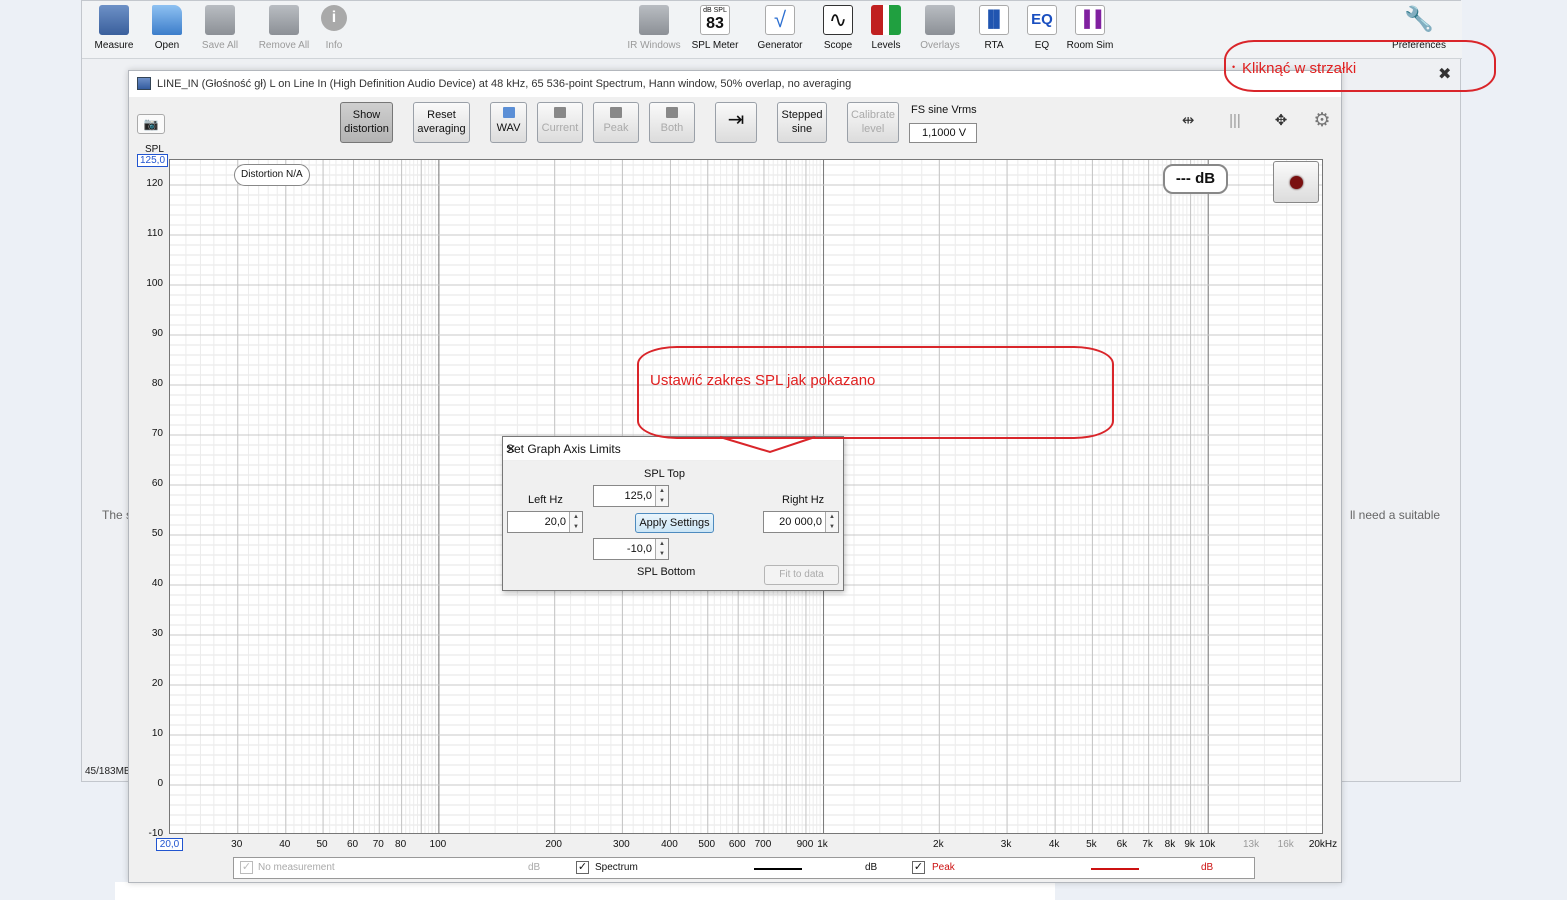  I want to click on show-distortion-button: Show distortion, so click(366, 122).